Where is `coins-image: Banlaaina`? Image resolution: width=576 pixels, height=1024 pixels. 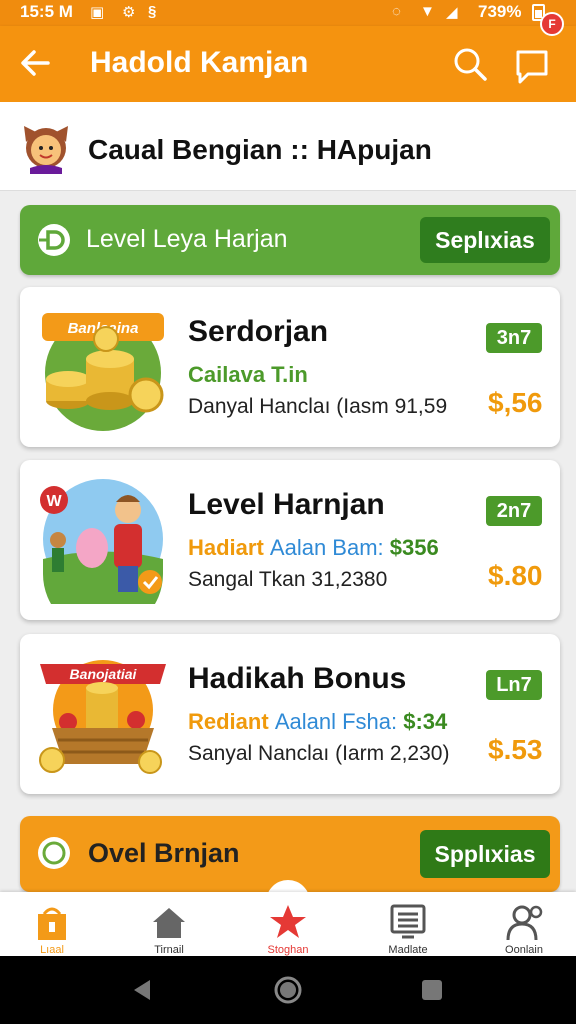
coins-image: Banlaaina is located at coordinates (103, 372).